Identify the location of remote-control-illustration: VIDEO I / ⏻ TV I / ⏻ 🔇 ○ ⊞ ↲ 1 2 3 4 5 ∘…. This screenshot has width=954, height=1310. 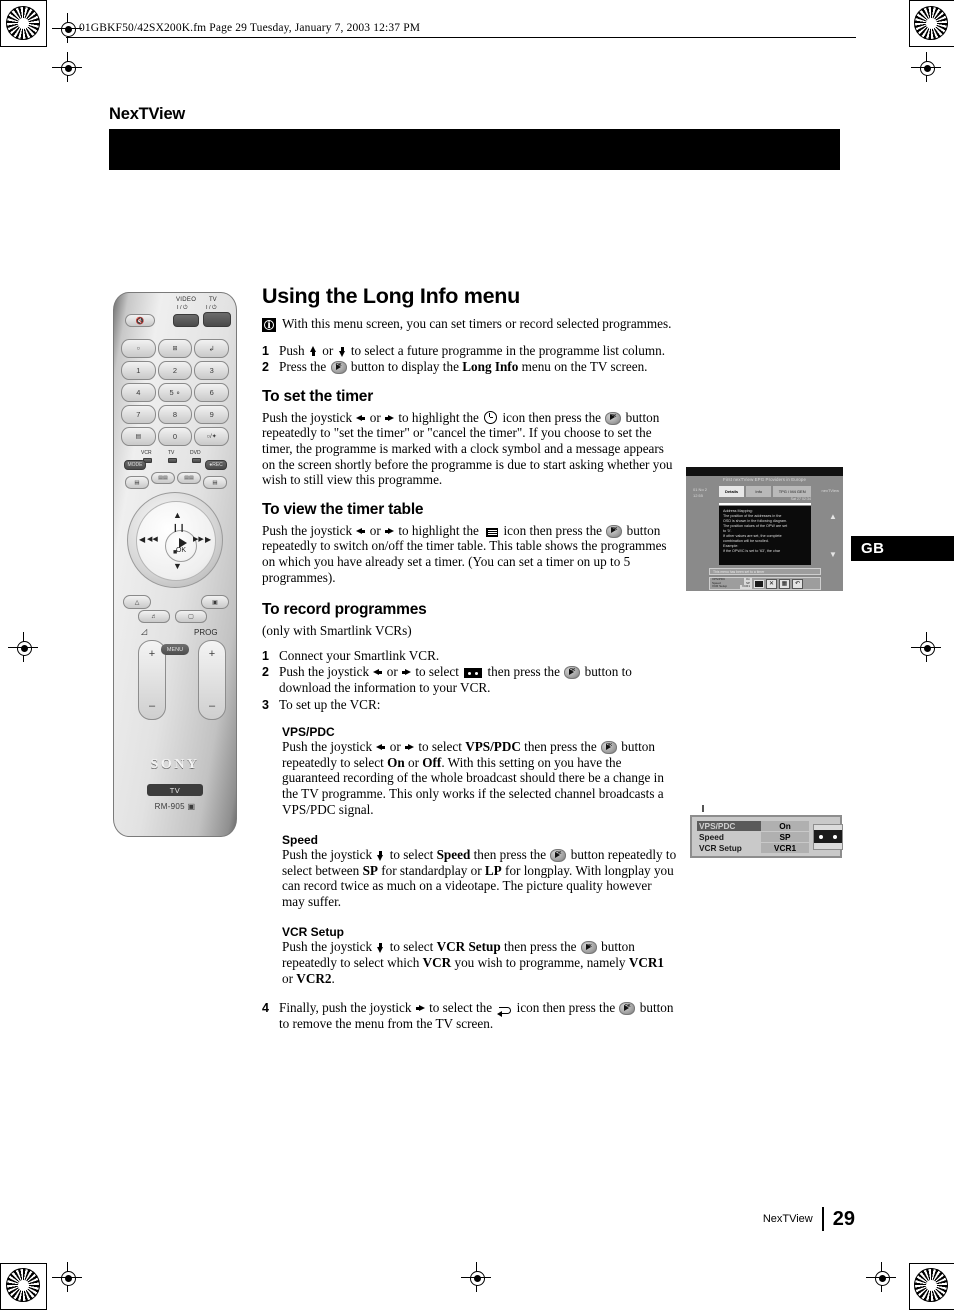
(175, 564).